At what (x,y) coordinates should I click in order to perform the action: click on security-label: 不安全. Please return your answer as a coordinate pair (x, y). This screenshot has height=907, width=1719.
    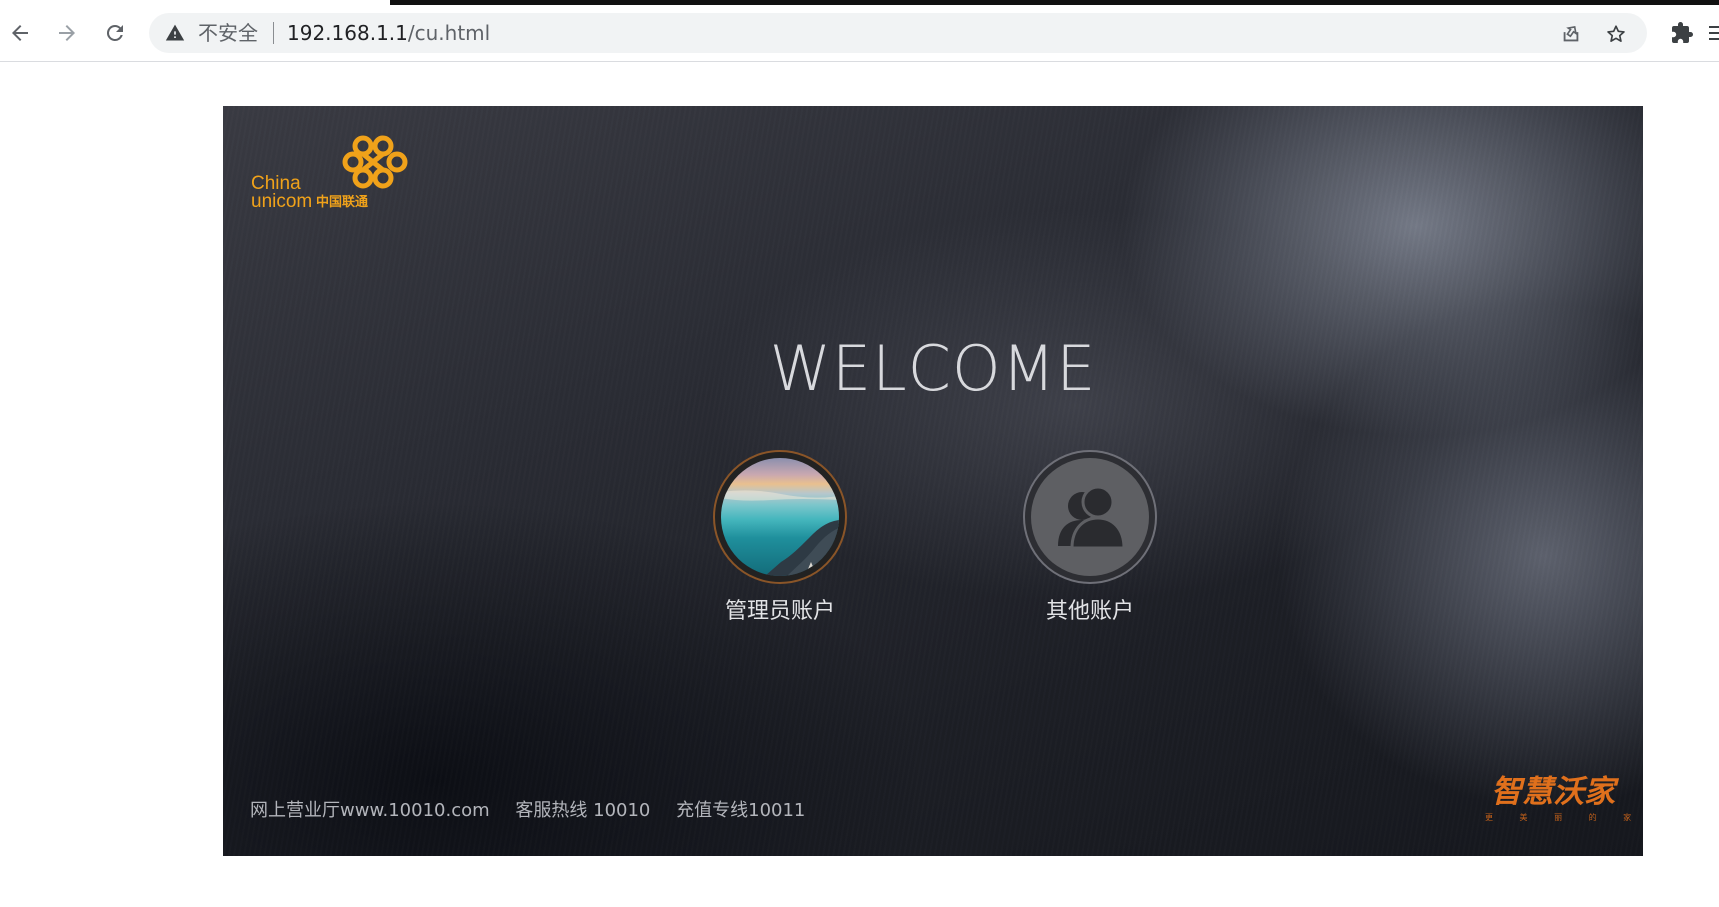
    Looking at the image, I should click on (228, 33).